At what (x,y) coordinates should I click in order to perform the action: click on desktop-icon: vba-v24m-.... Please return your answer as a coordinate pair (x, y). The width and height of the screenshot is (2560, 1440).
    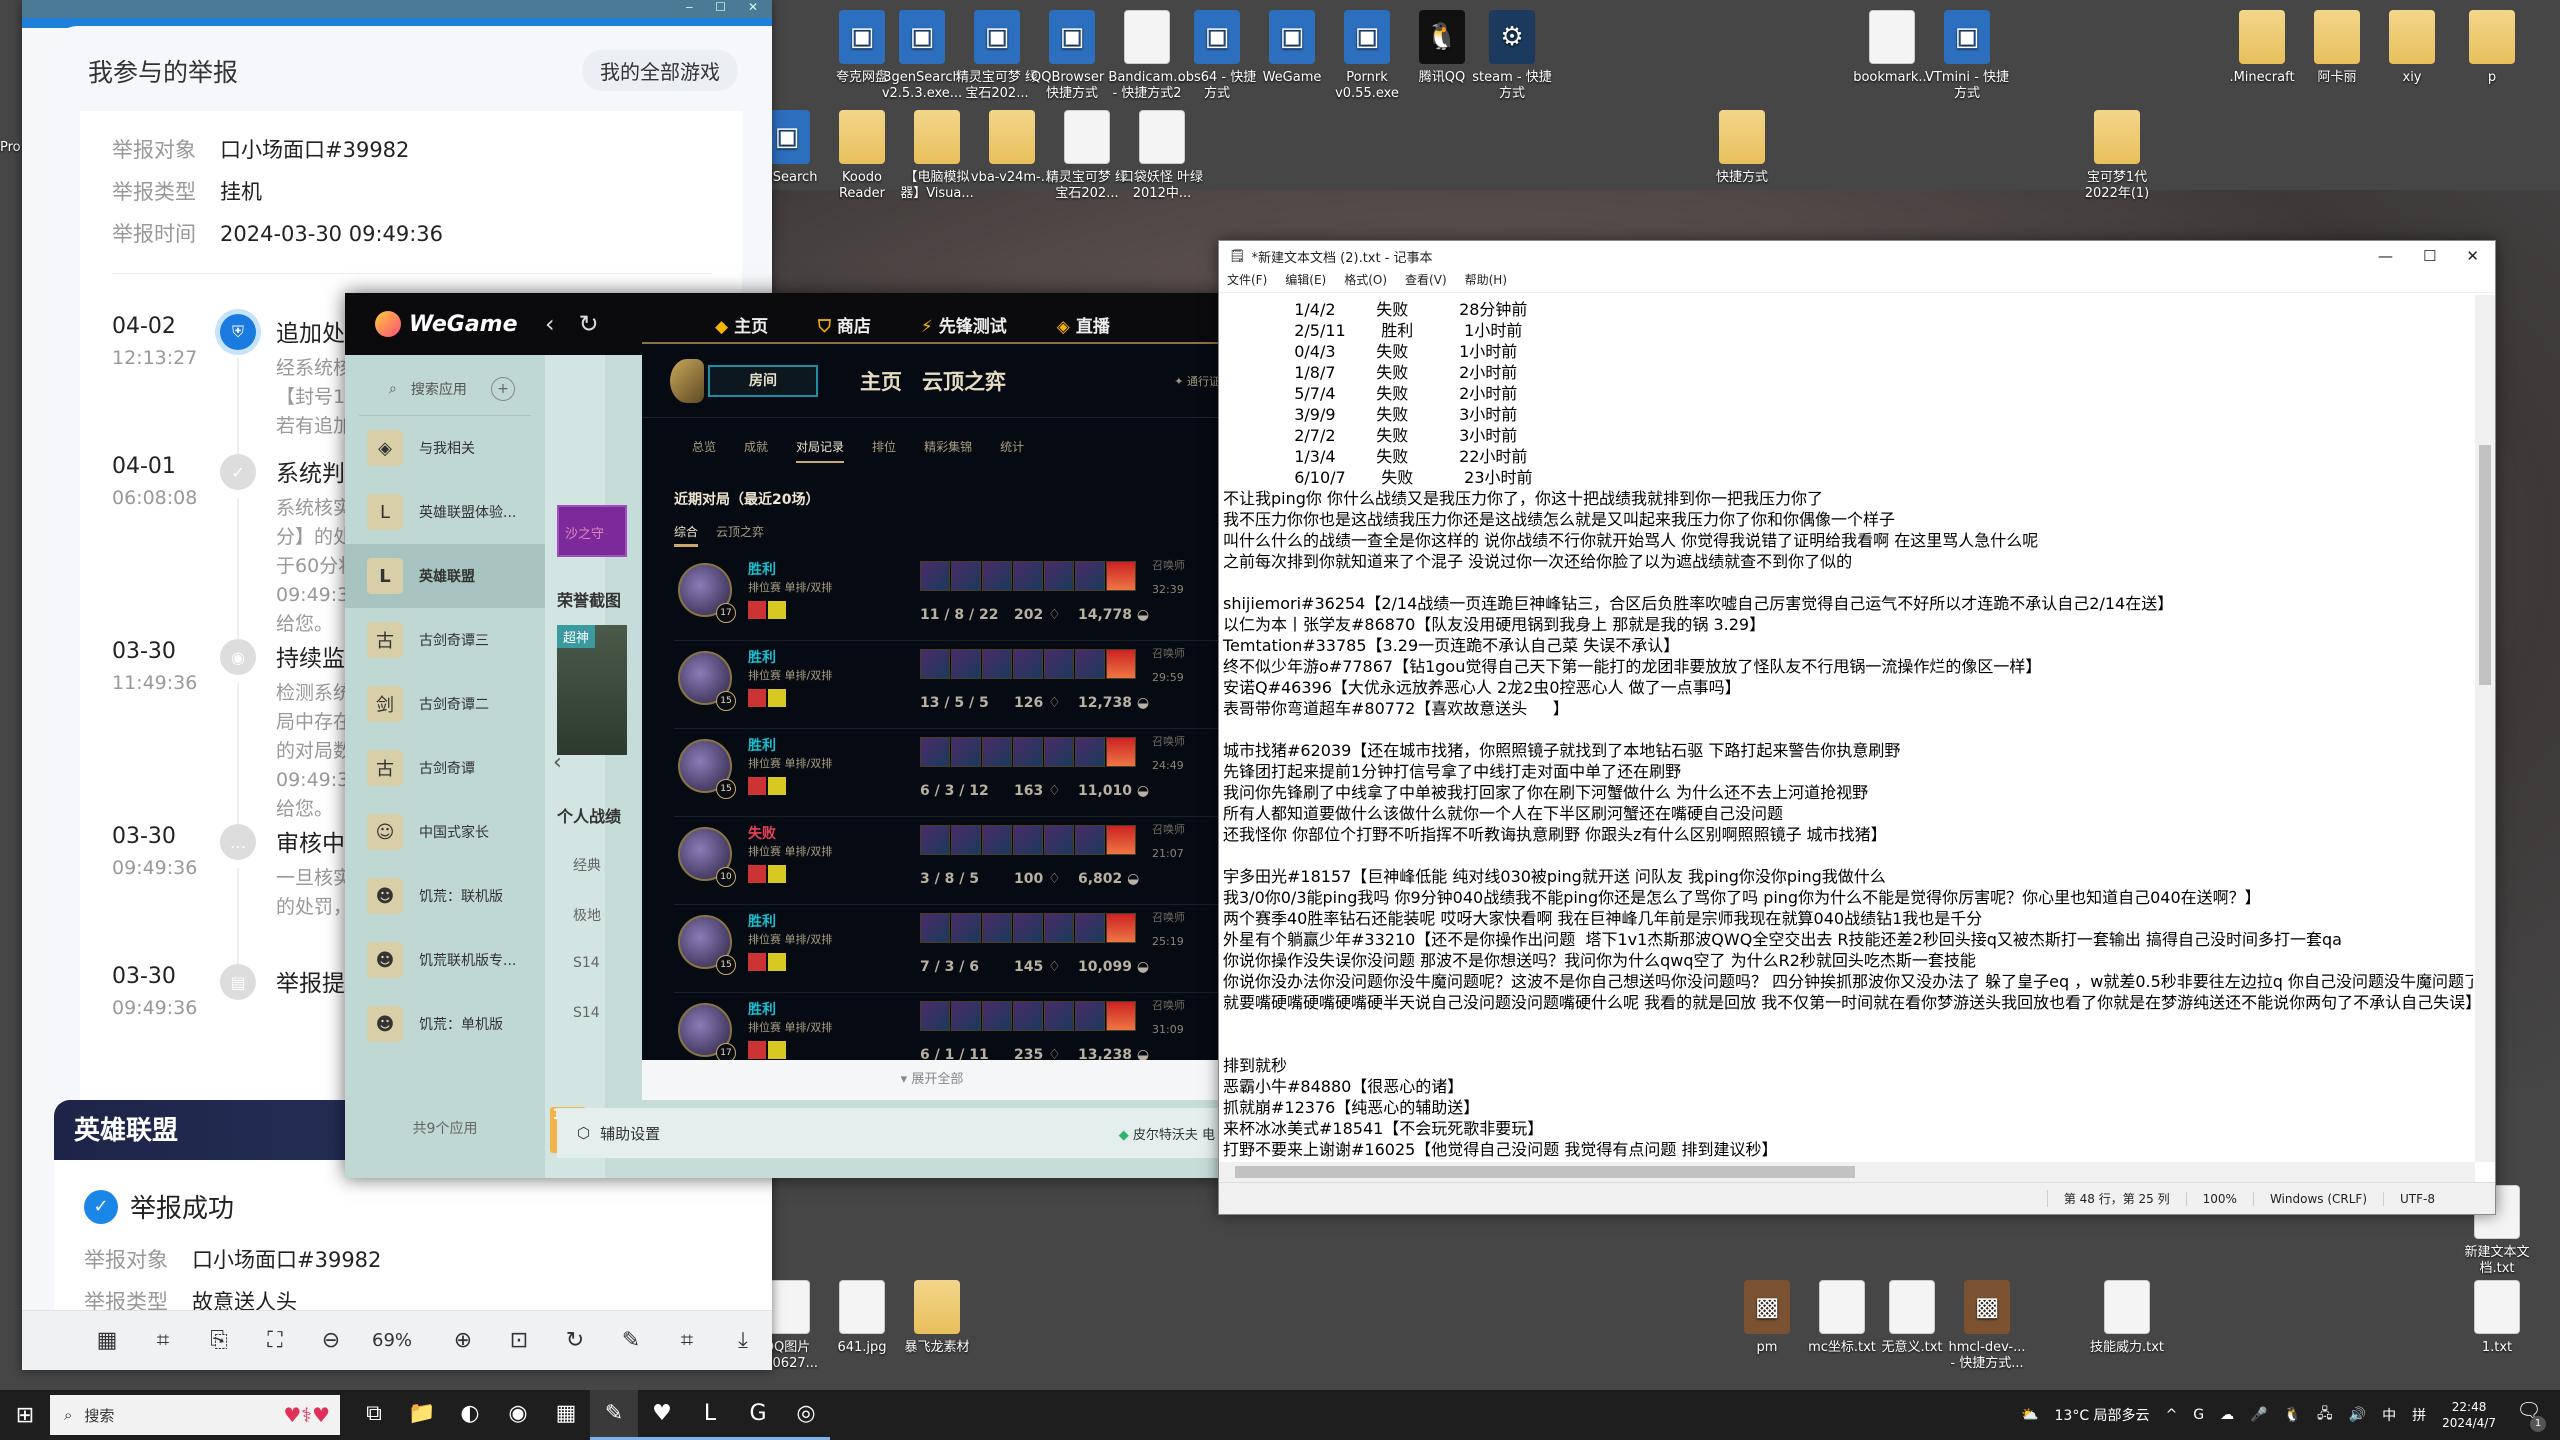
    Looking at the image, I should click on (1012, 148).